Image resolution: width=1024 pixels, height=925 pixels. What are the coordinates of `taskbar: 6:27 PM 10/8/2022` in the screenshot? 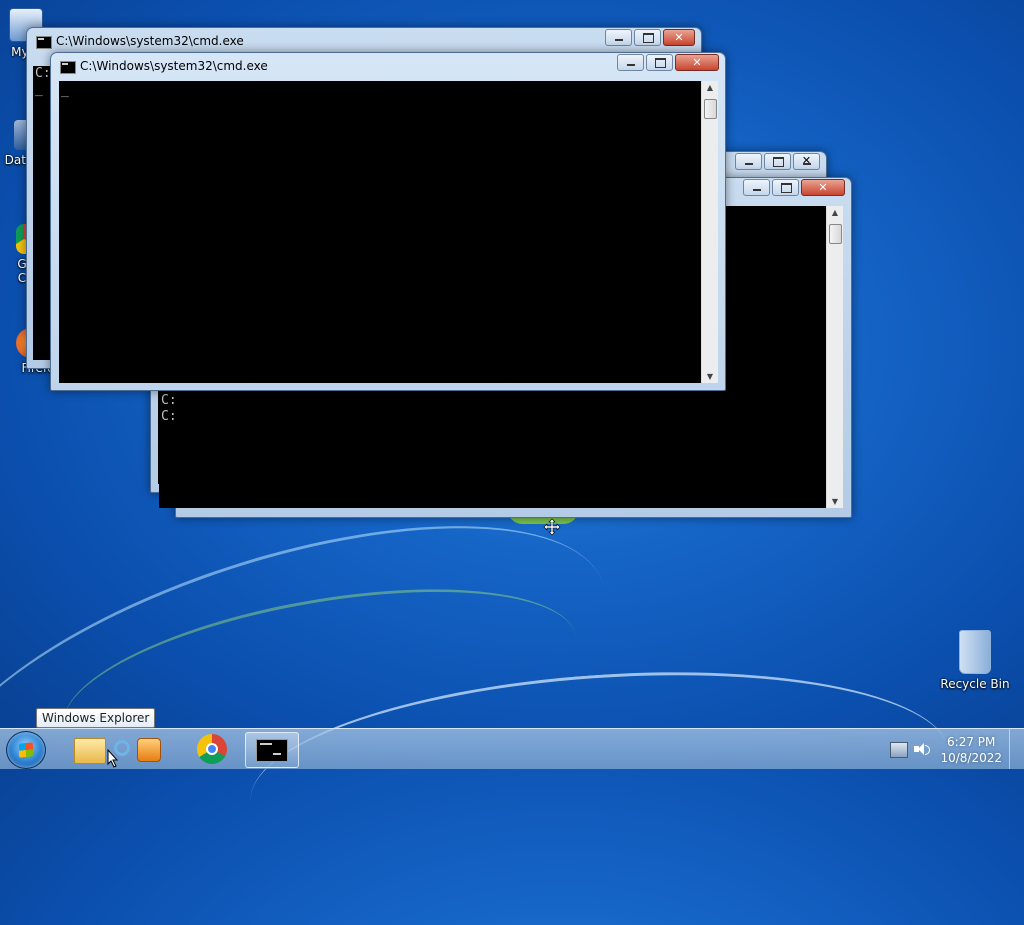 It's located at (512, 748).